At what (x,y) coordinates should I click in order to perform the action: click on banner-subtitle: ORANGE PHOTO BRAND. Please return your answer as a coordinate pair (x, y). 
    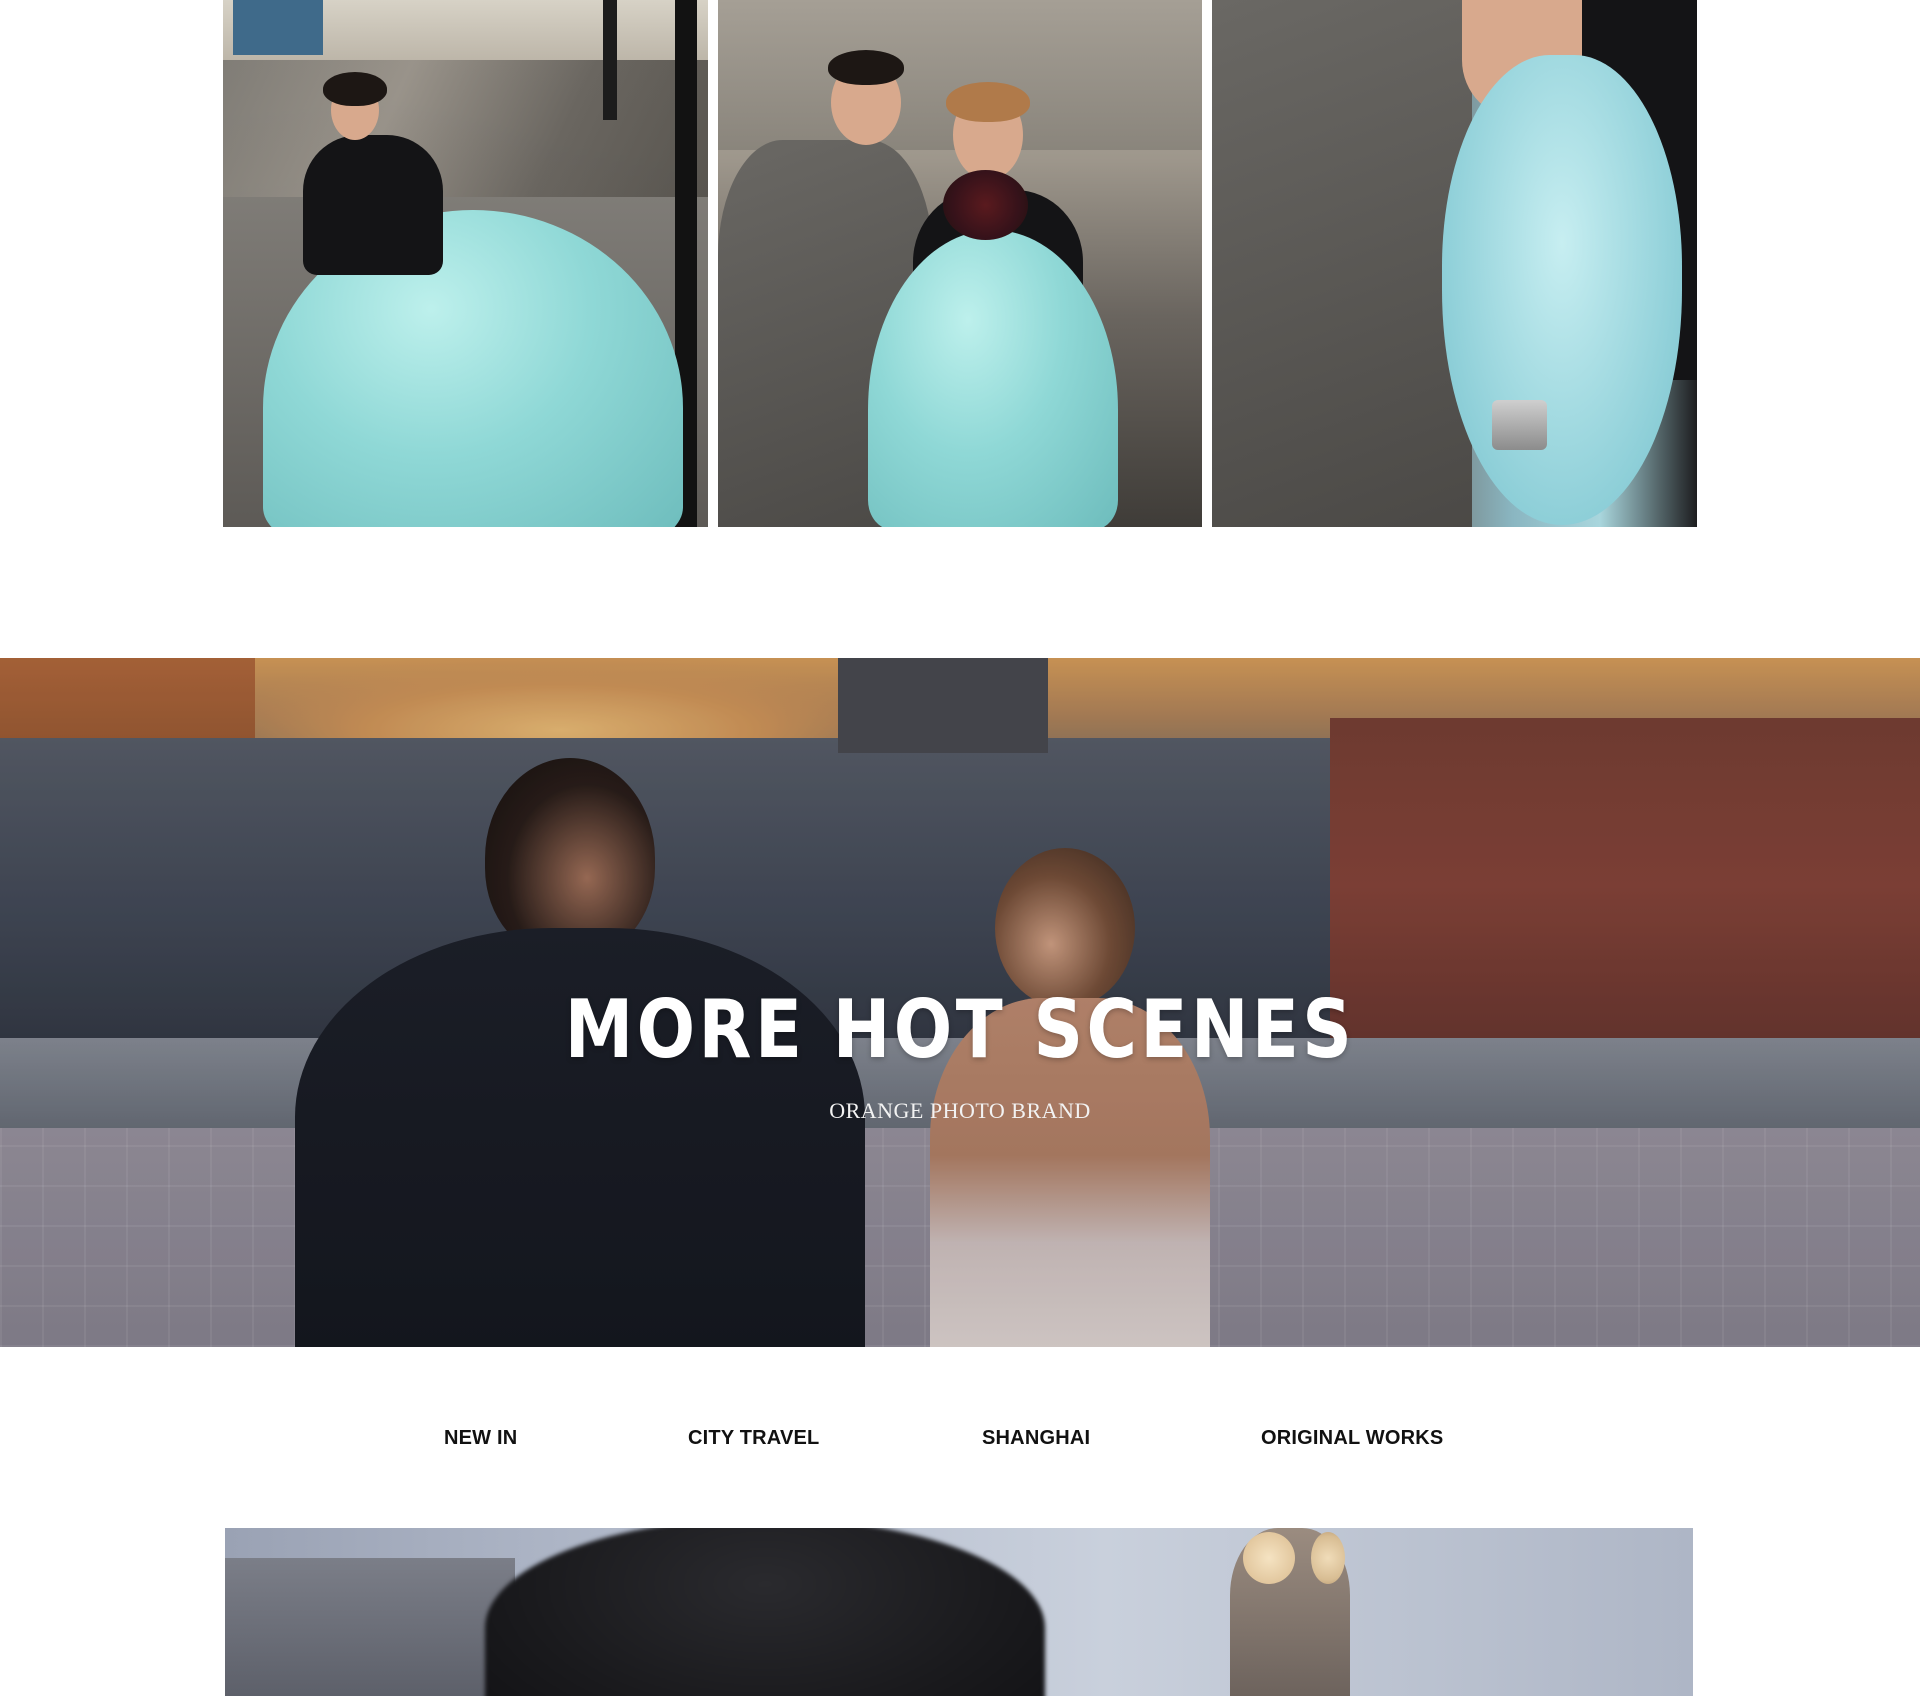
    Looking at the image, I should click on (960, 1110).